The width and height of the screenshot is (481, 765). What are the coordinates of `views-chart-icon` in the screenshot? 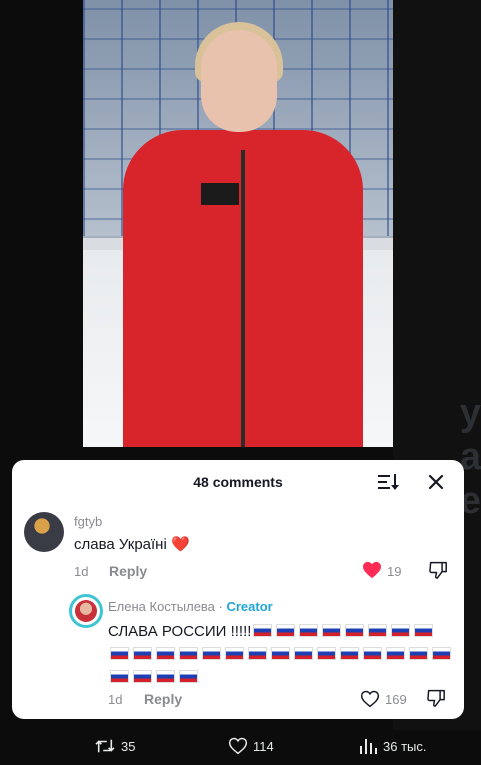 It's located at (368, 746).